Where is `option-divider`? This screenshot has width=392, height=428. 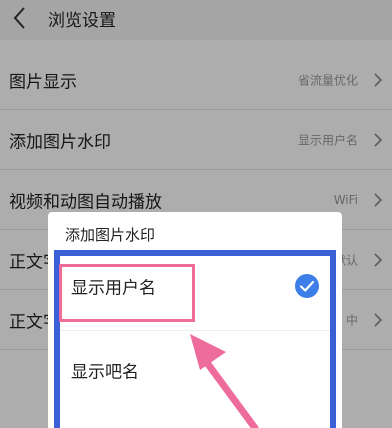 option-divider is located at coordinates (195, 330).